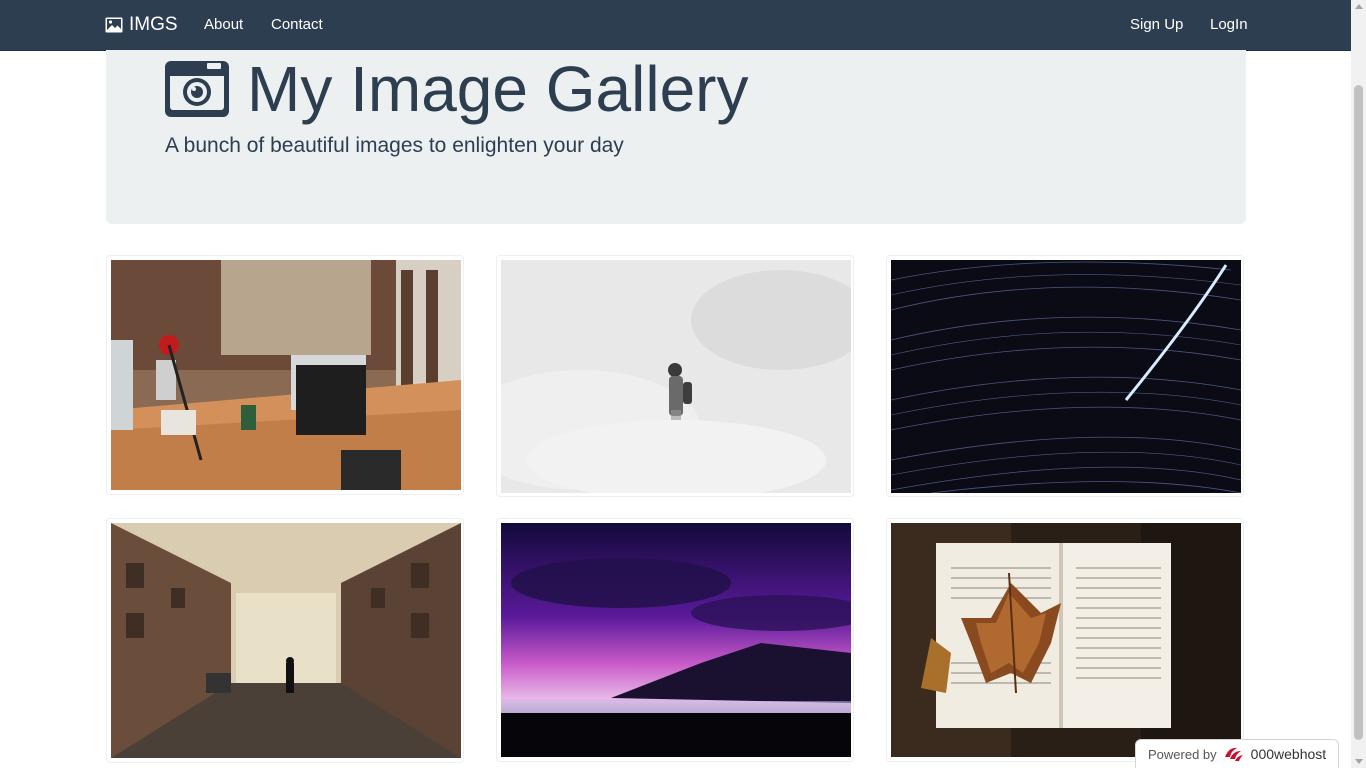 This screenshot has width=1366, height=768. I want to click on powered-by-badge: Powered by 000webhost, so click(1237, 753).